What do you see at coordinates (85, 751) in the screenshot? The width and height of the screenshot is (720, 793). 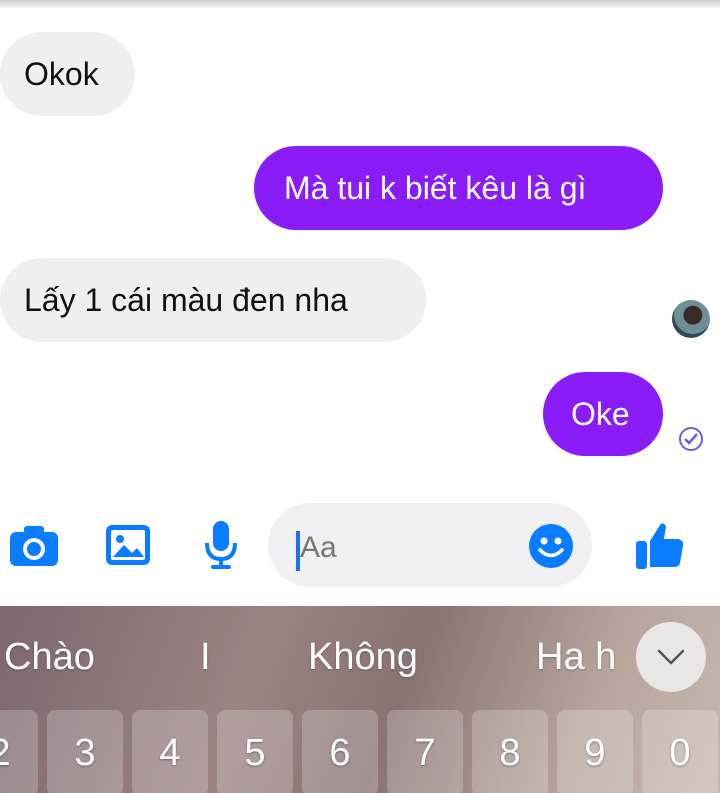 I see `key-3: 3` at bounding box center [85, 751].